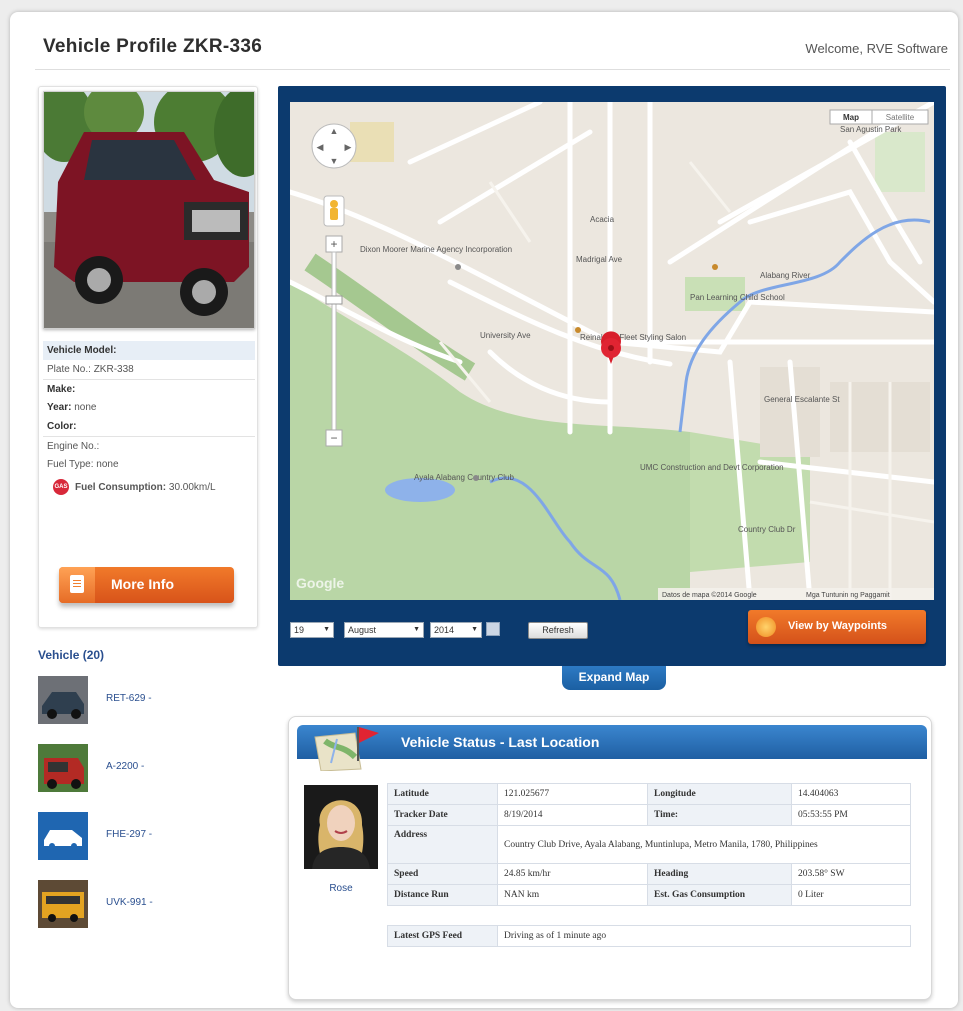 Image resolution: width=963 pixels, height=1011 pixels. I want to click on refresh-button: Refresh, so click(558, 630).